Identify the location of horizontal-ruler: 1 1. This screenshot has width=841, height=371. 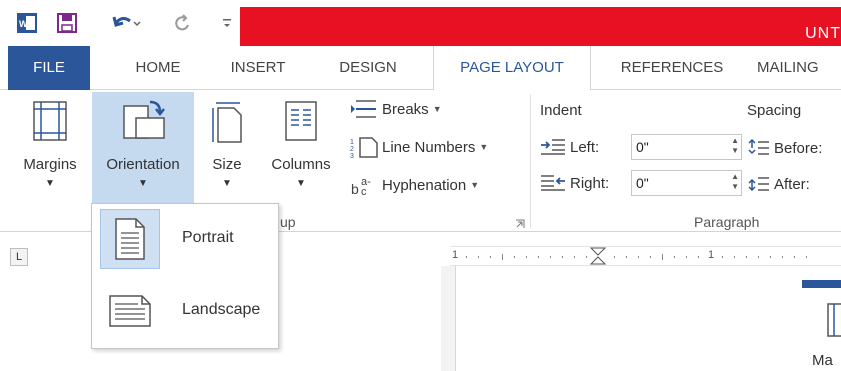
(645, 256).